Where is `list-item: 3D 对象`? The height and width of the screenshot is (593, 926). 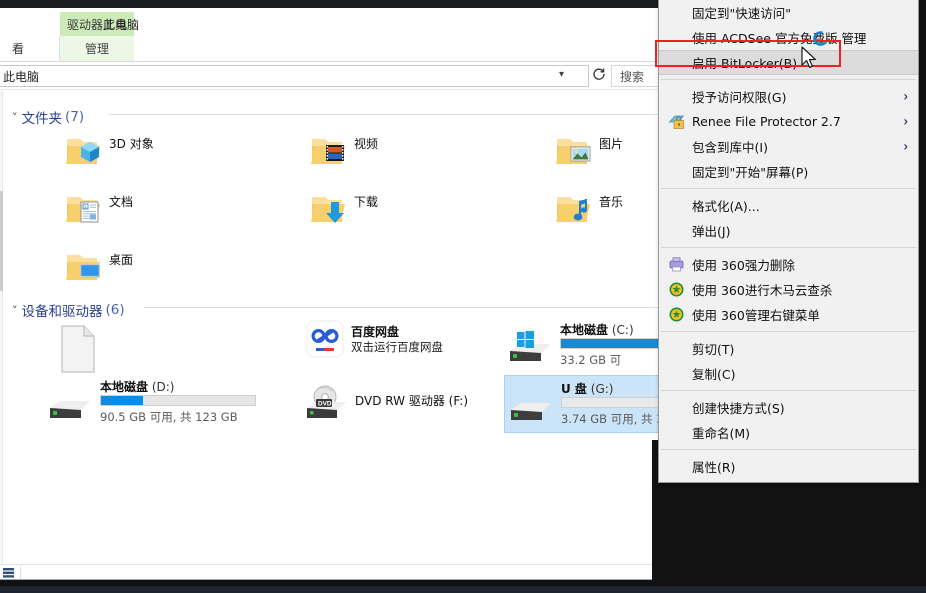
list-item: 3D 对象 is located at coordinates (181, 151).